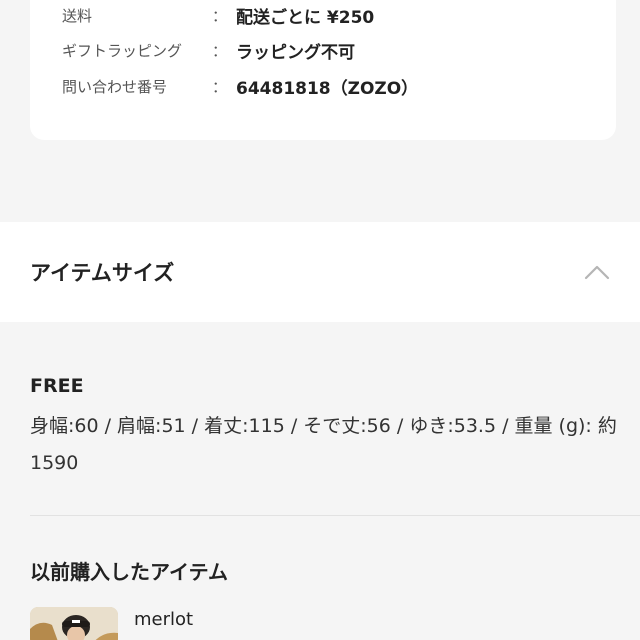 The height and width of the screenshot is (640, 640). Describe the element at coordinates (57, 386) in the screenshot. I see `size-name: FREE` at that location.